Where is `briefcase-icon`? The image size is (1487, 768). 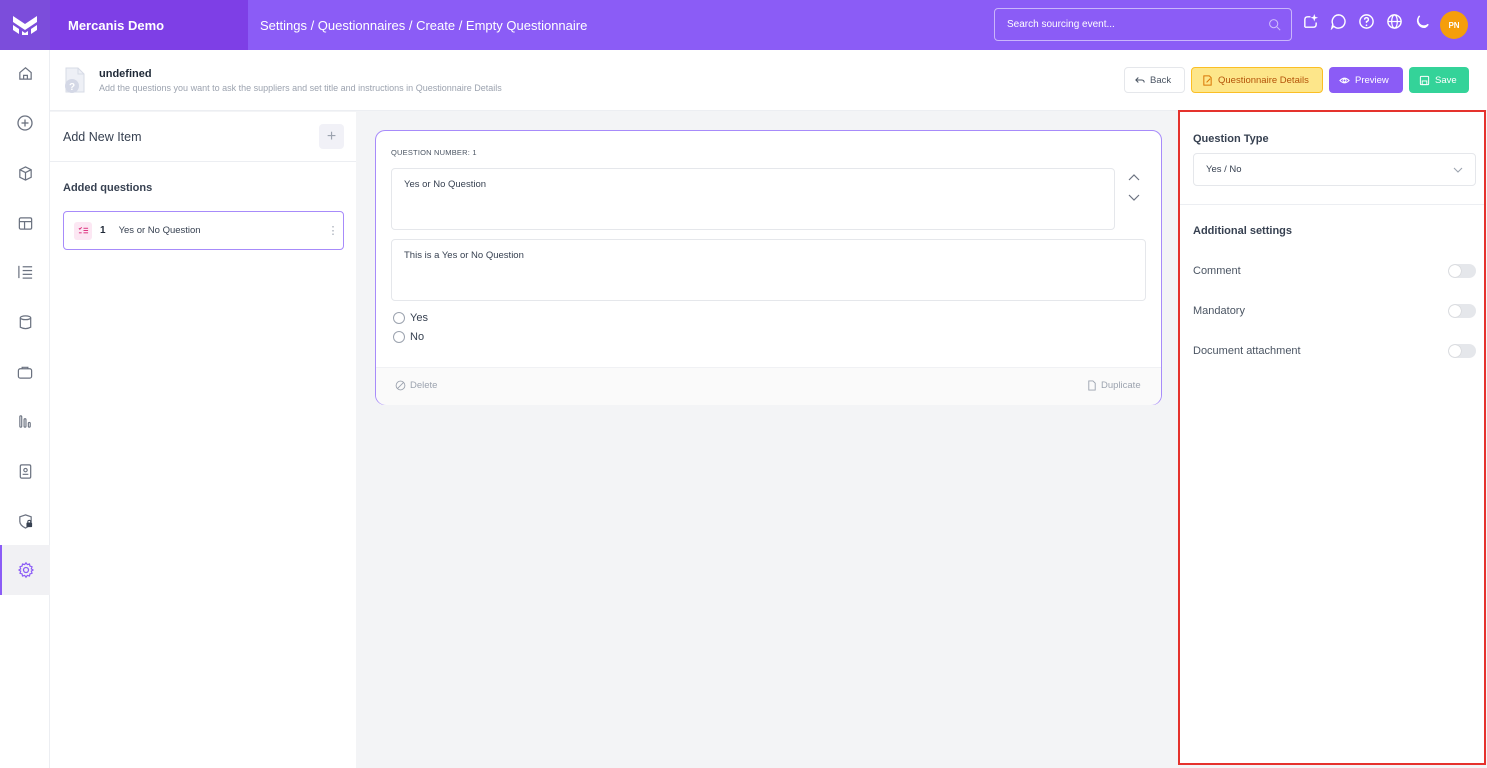
briefcase-icon is located at coordinates (25, 372).